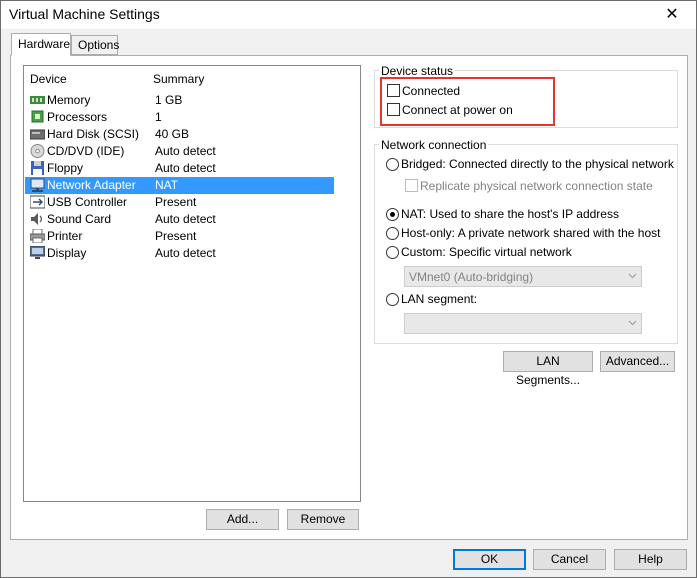 Image resolution: width=697 pixels, height=578 pixels. What do you see at coordinates (91, 185) in the screenshot?
I see `device-name: Network Adapter` at bounding box center [91, 185].